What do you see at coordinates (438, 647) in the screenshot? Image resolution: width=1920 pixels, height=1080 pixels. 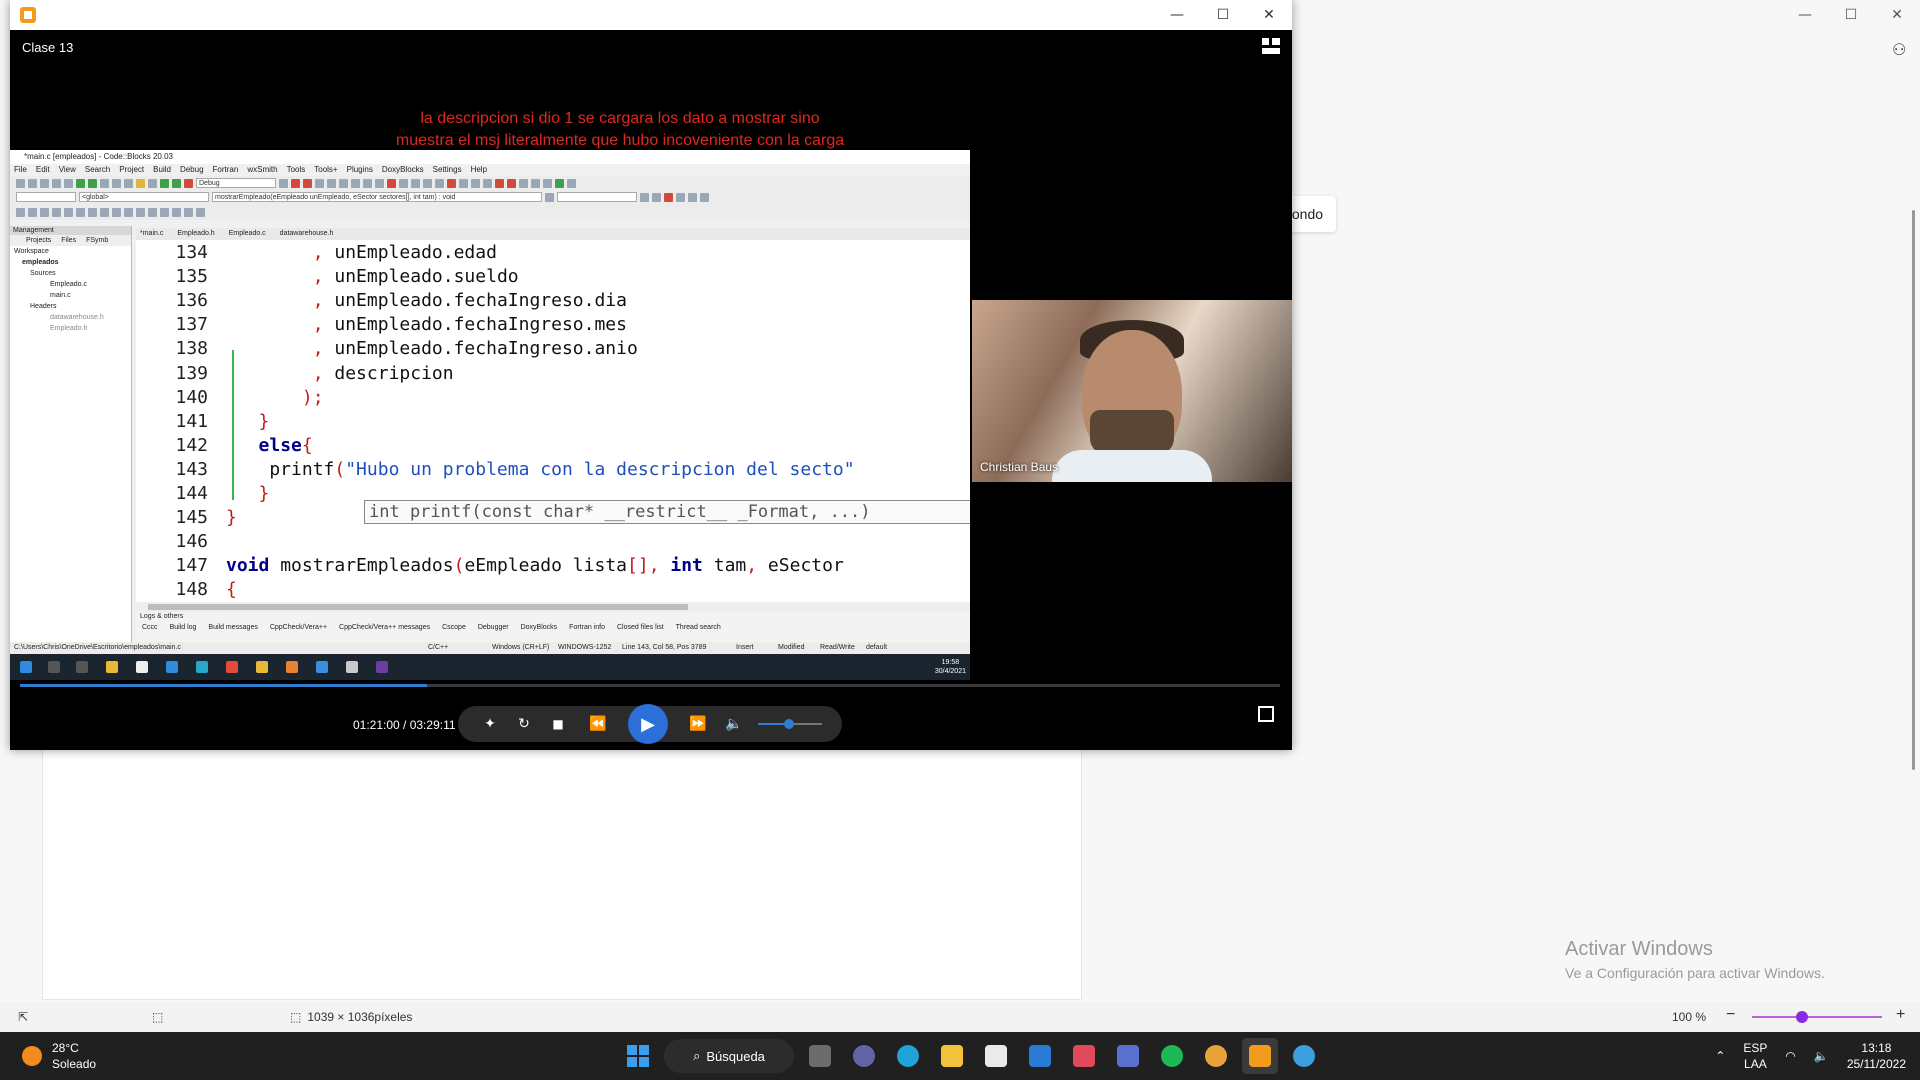 I see `status-lang: C/C++` at bounding box center [438, 647].